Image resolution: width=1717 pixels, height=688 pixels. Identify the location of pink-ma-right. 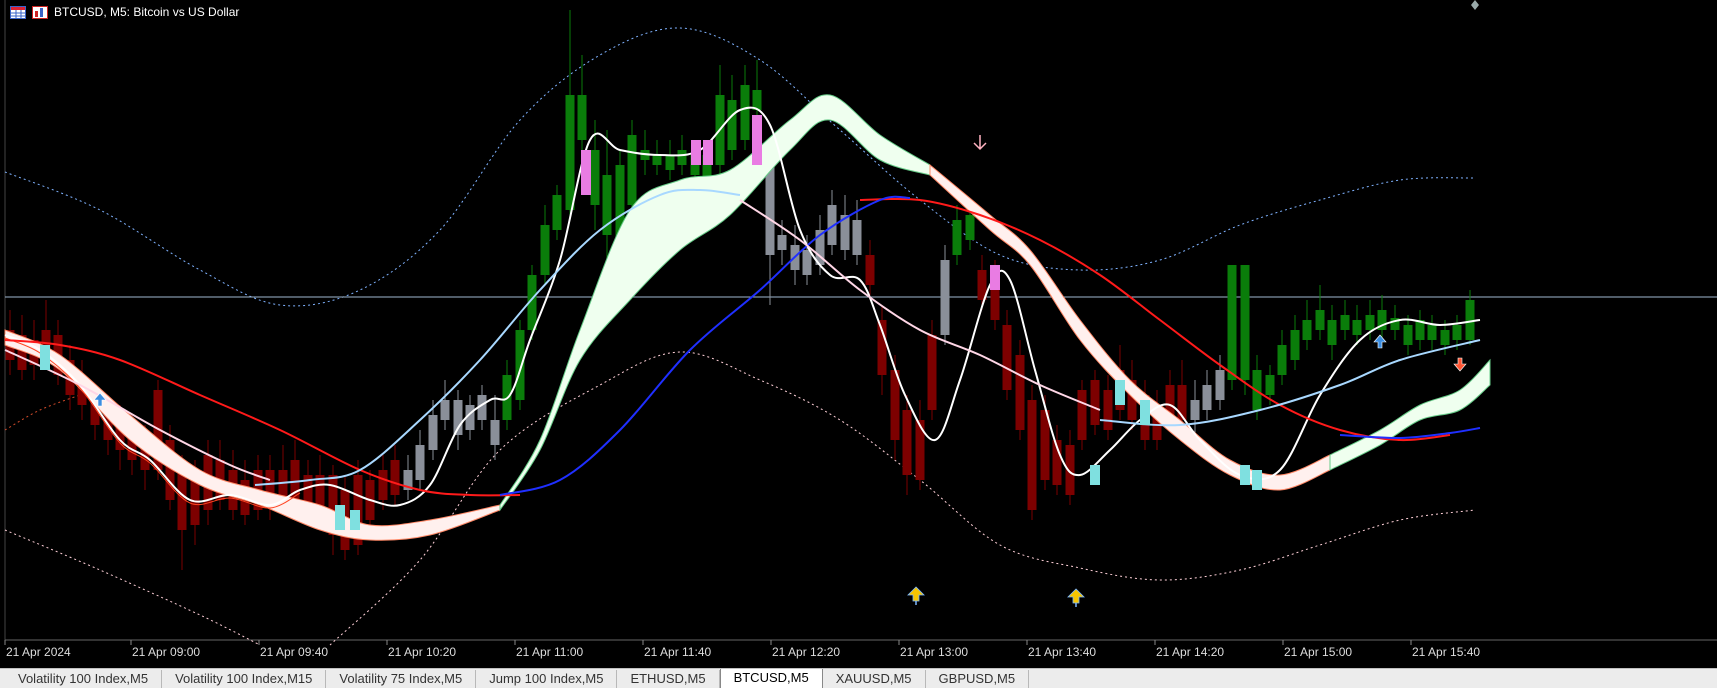
(920, 305).